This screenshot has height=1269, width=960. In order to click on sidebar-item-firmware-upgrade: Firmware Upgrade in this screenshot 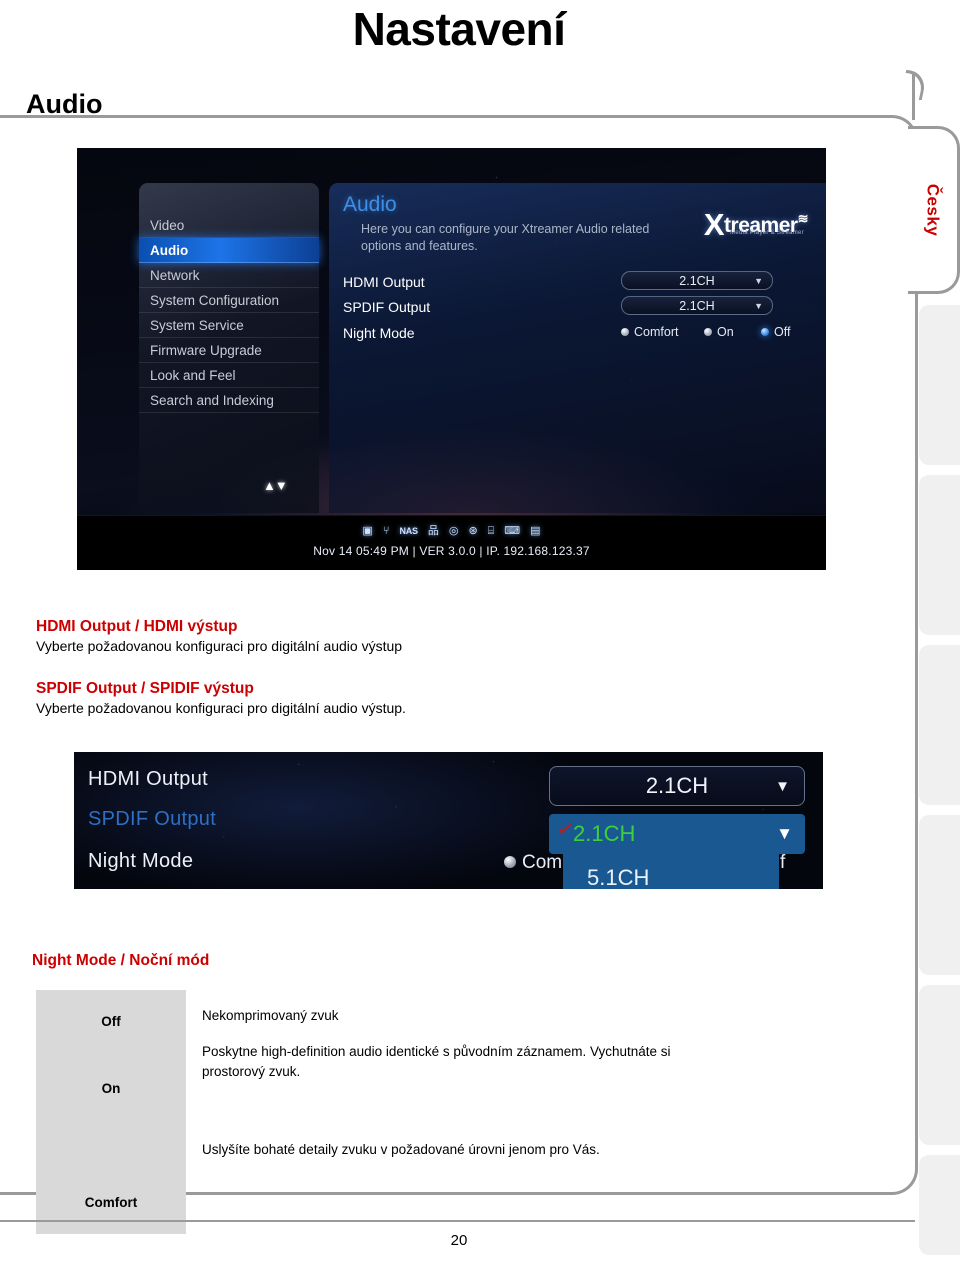, I will do `click(229, 350)`.